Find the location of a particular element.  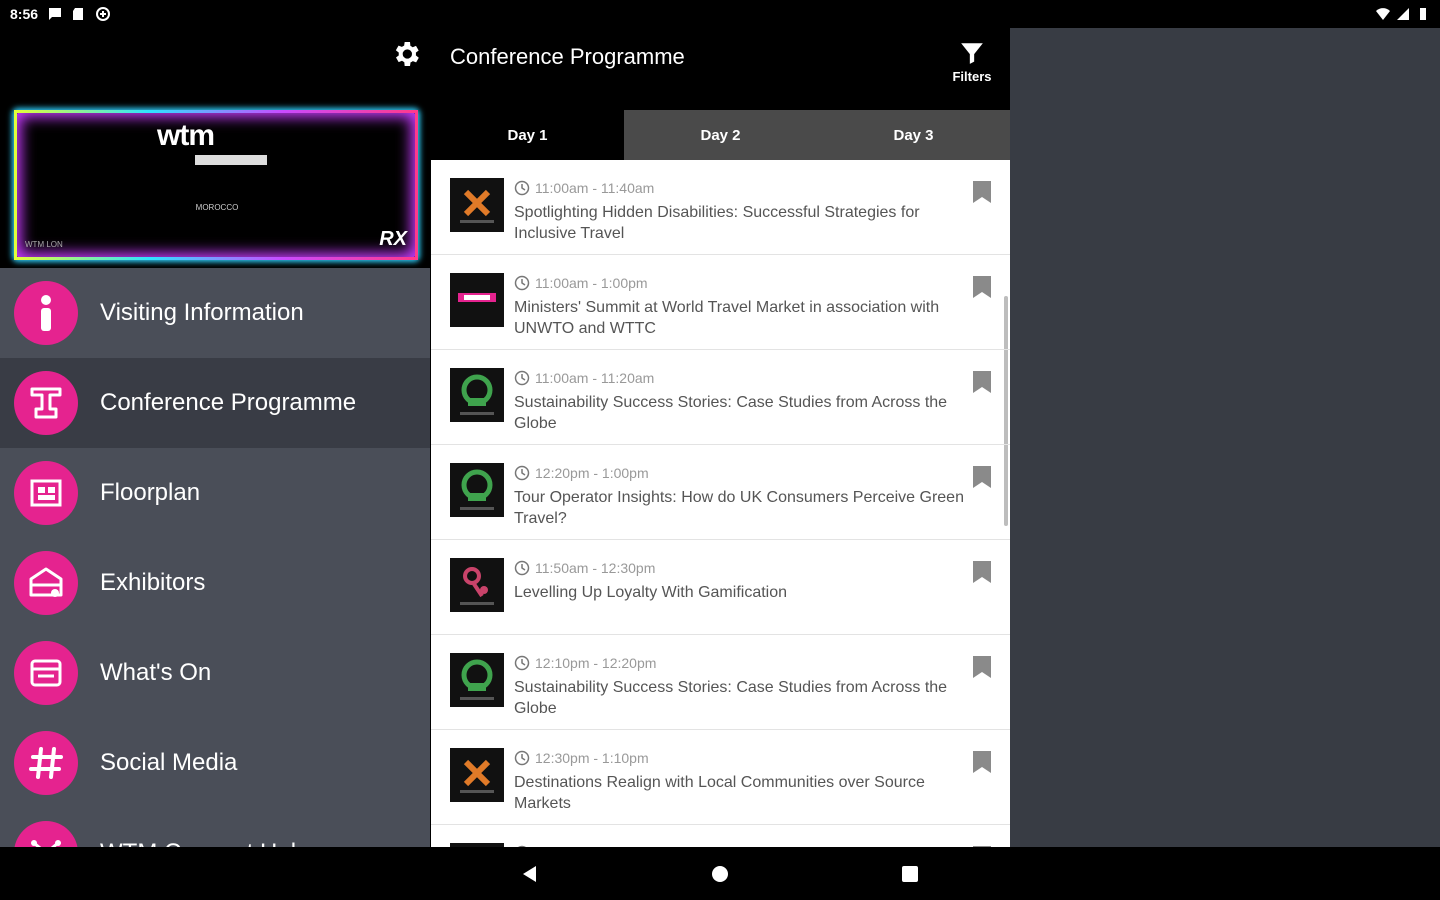

sidebar-header: wtm MOROCCO WTM LON RX is located at coordinates (215, 148).